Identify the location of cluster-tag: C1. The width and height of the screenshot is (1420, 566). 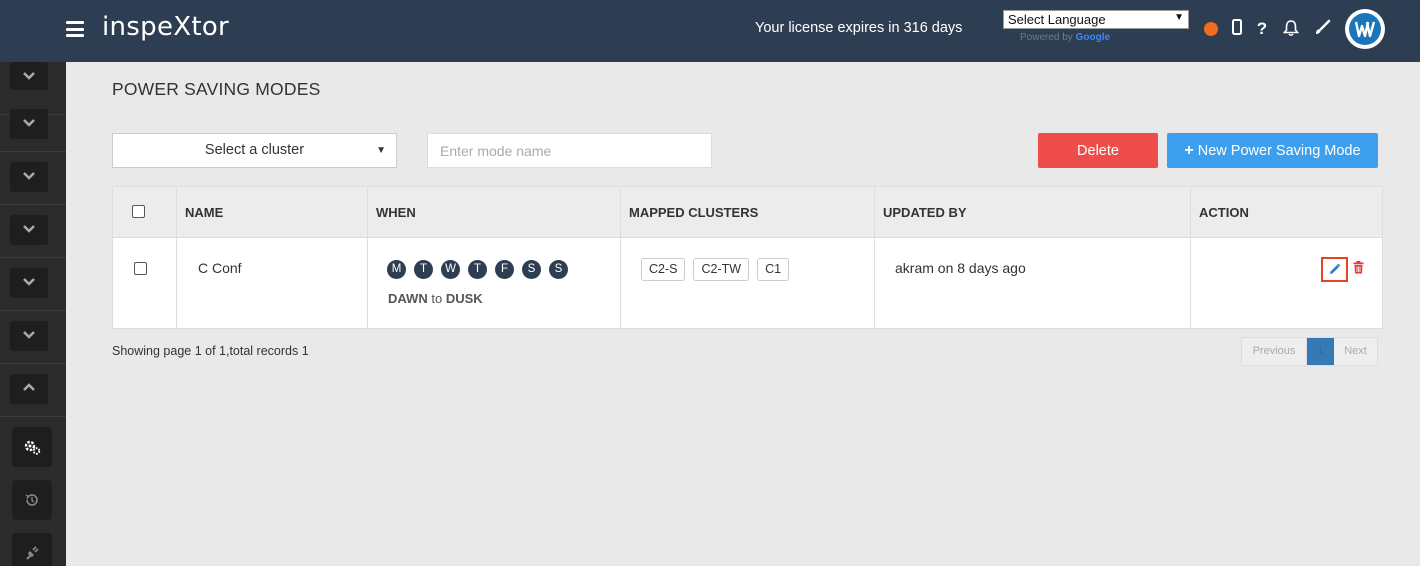
(773, 269).